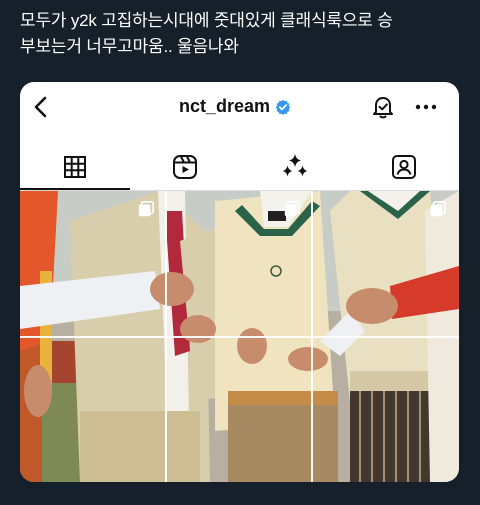 This screenshot has width=480, height=505. Describe the element at coordinates (383, 107) in the screenshot. I see `notification-bell-icon` at that location.